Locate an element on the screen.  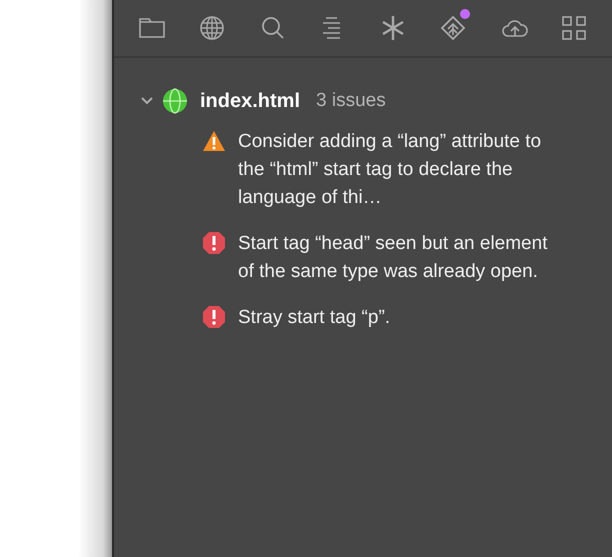
issue-message: Stray start tag “p”. is located at coordinates (402, 318).